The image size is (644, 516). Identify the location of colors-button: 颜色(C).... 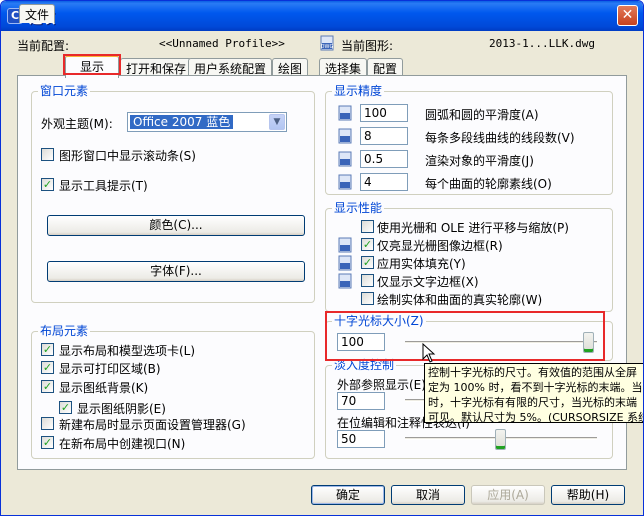
(176, 225).